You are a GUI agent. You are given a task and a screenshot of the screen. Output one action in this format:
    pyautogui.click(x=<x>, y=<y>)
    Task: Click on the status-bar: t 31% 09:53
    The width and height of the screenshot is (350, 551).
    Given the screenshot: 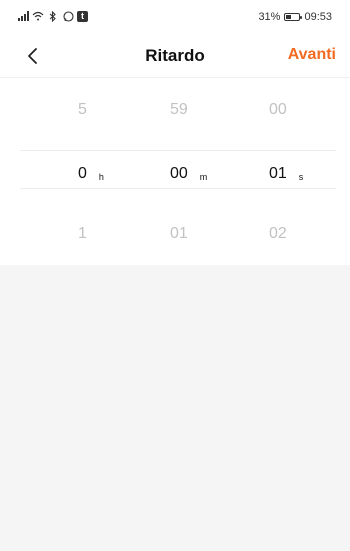 What is the action you would take?
    pyautogui.click(x=175, y=17)
    